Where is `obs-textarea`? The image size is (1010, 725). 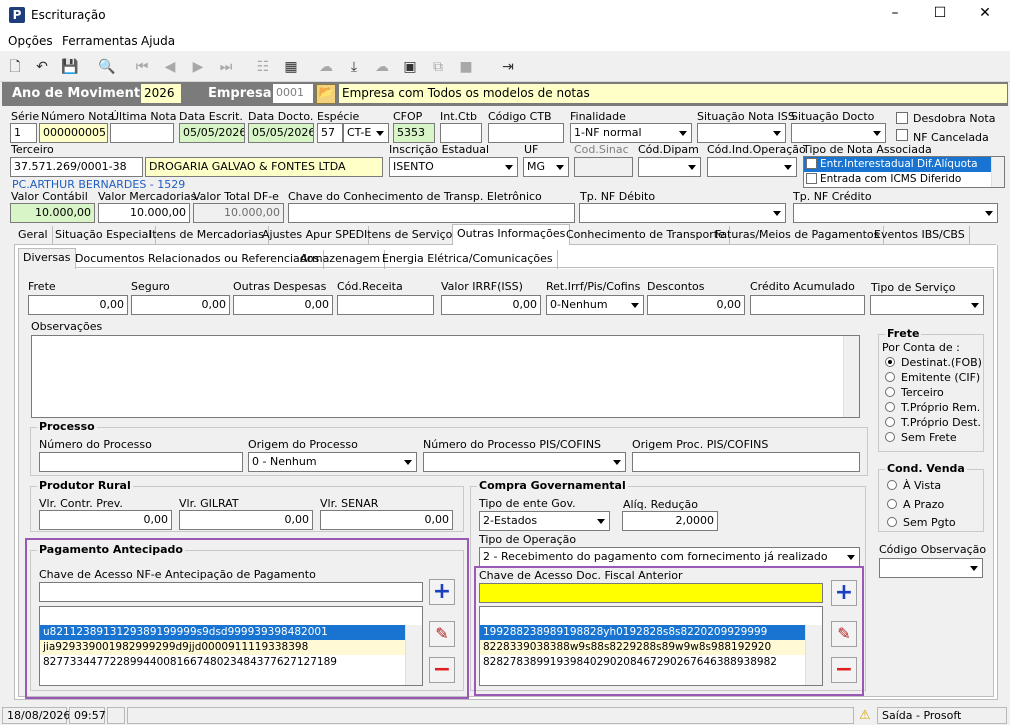 obs-textarea is located at coordinates (445, 376).